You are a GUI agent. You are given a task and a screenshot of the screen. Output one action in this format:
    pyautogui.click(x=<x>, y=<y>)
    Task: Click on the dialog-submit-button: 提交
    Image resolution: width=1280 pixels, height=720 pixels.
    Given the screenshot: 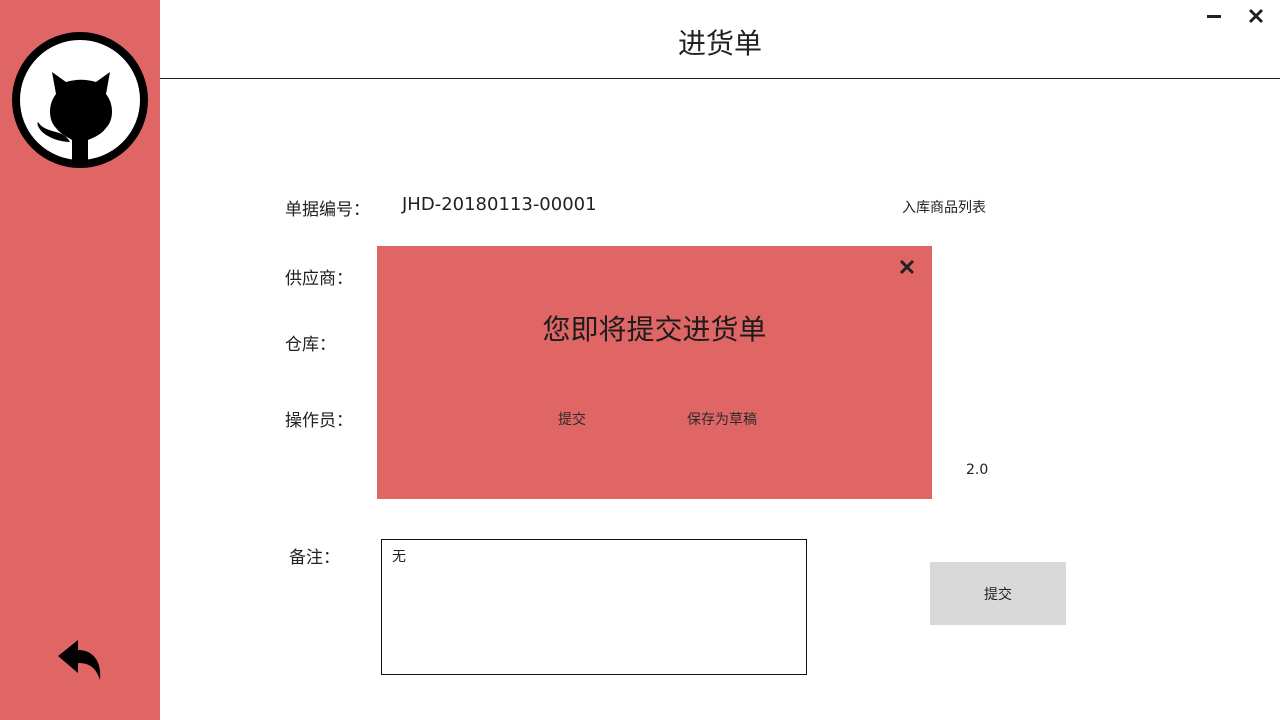 What is the action you would take?
    pyautogui.click(x=572, y=419)
    